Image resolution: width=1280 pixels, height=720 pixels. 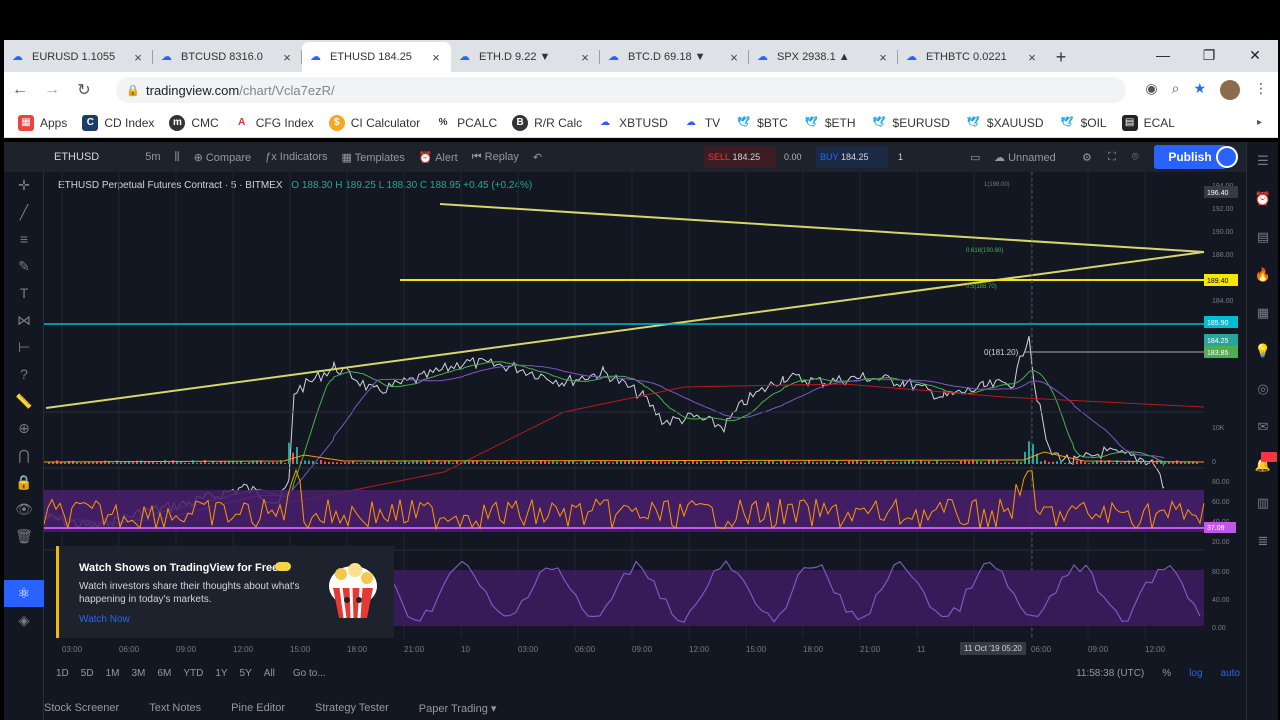 What do you see at coordinates (1263, 161) in the screenshot?
I see `watchlist-icon: ☰` at bounding box center [1263, 161].